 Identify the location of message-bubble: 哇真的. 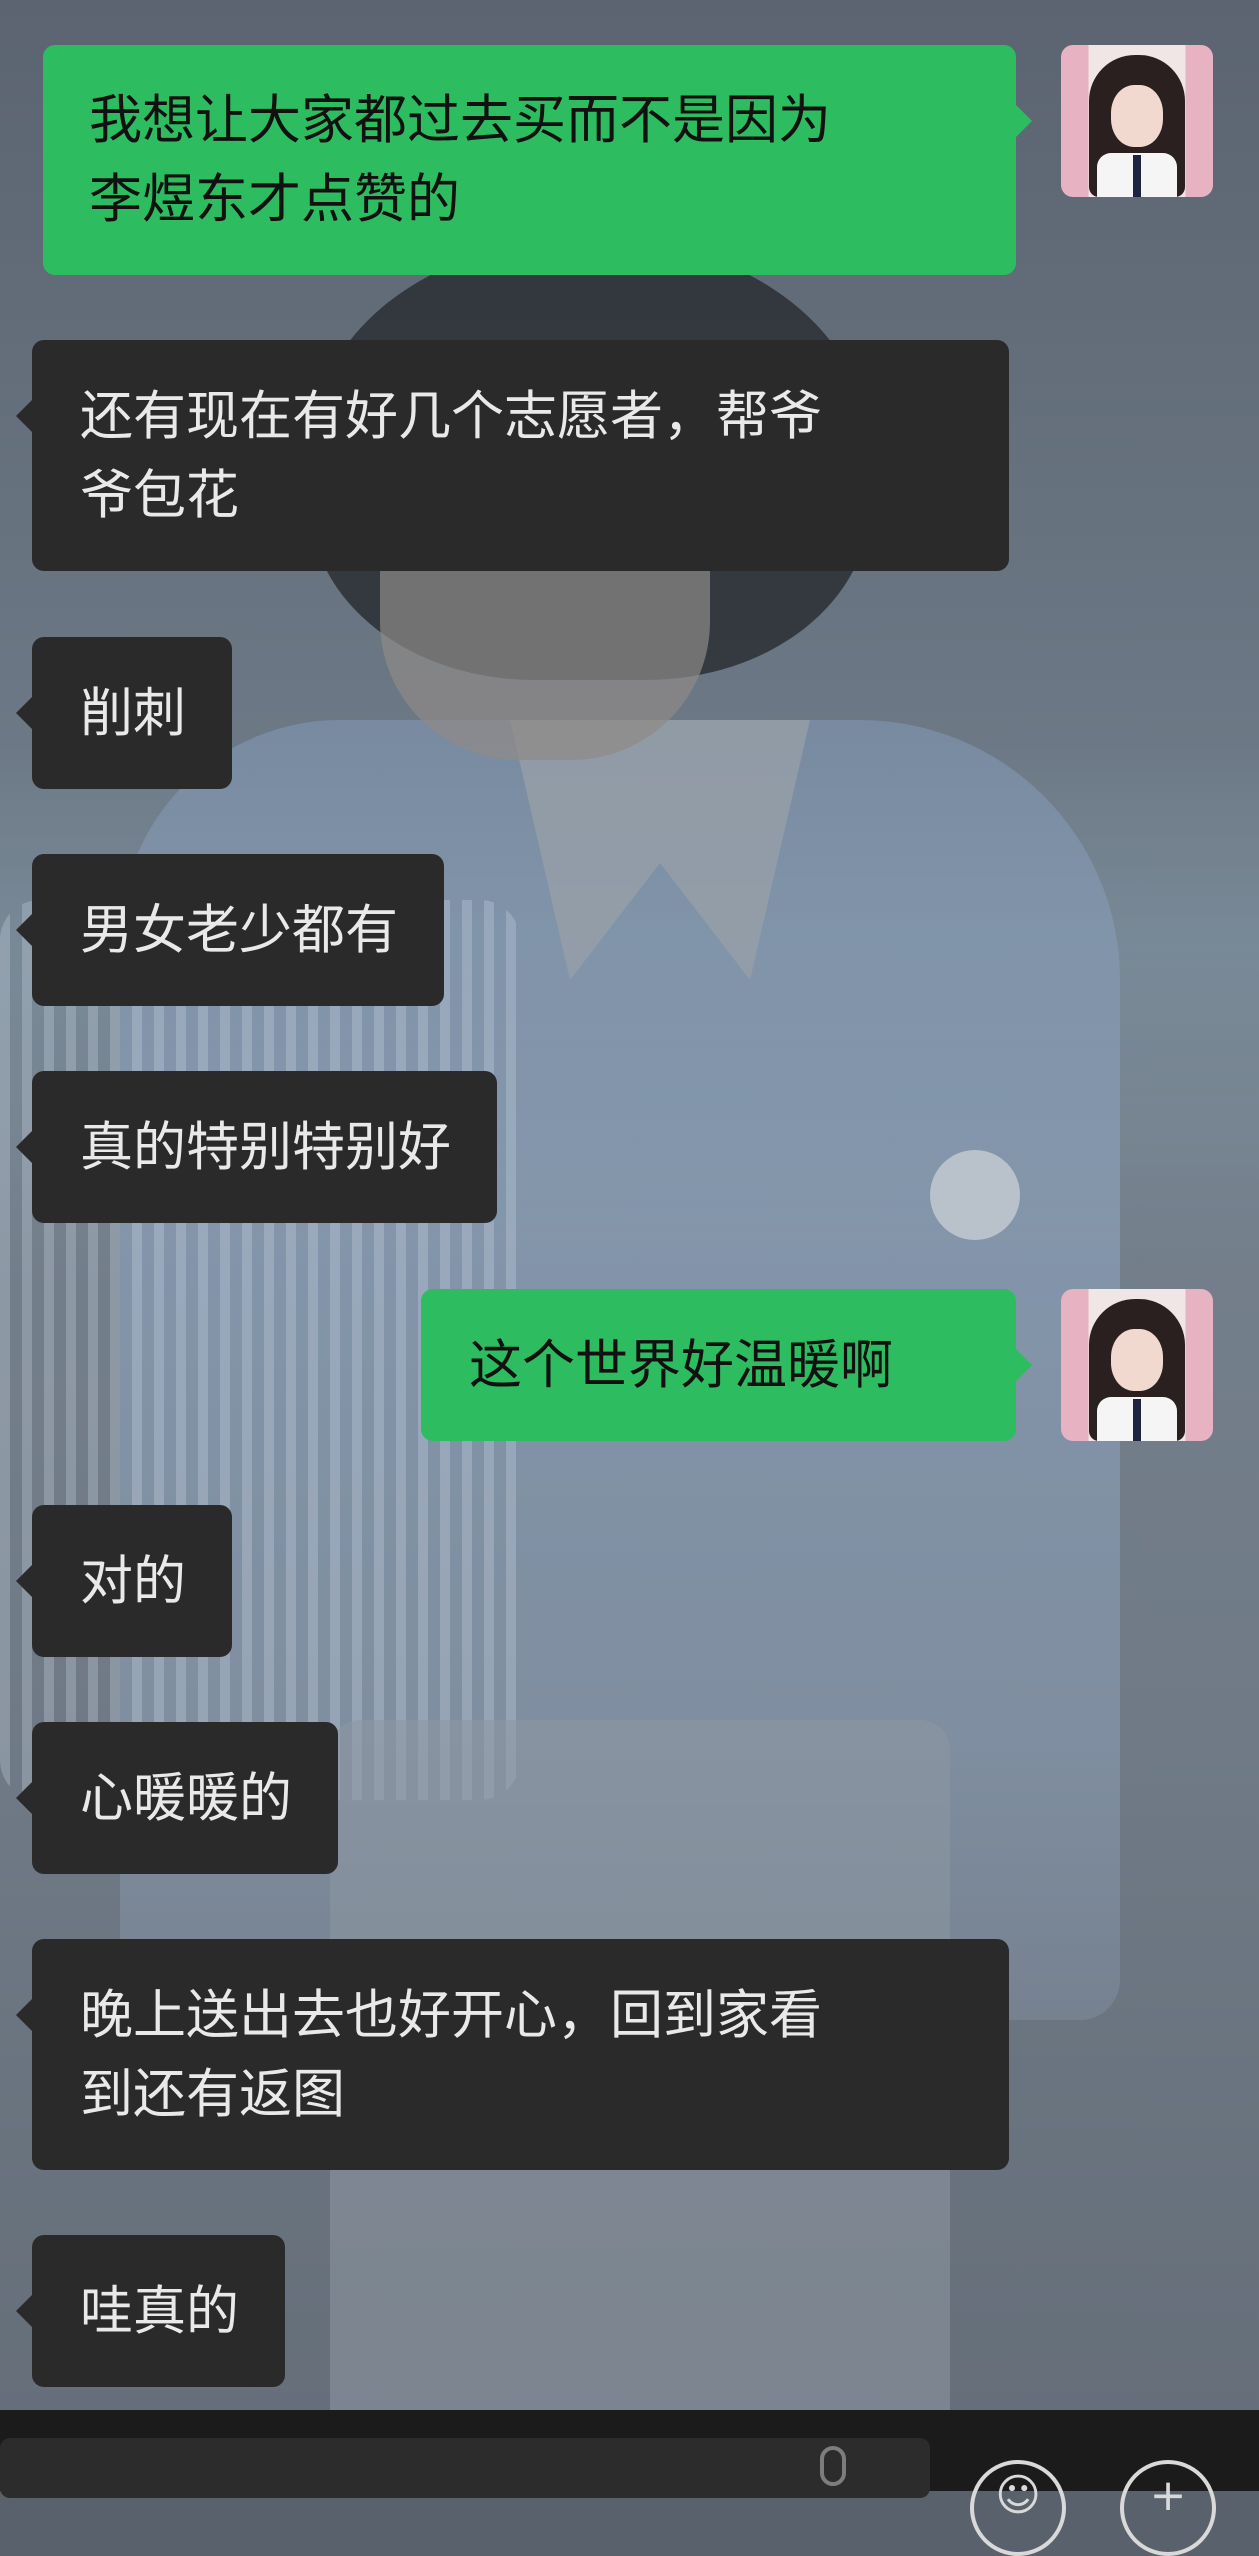
(150, 2311).